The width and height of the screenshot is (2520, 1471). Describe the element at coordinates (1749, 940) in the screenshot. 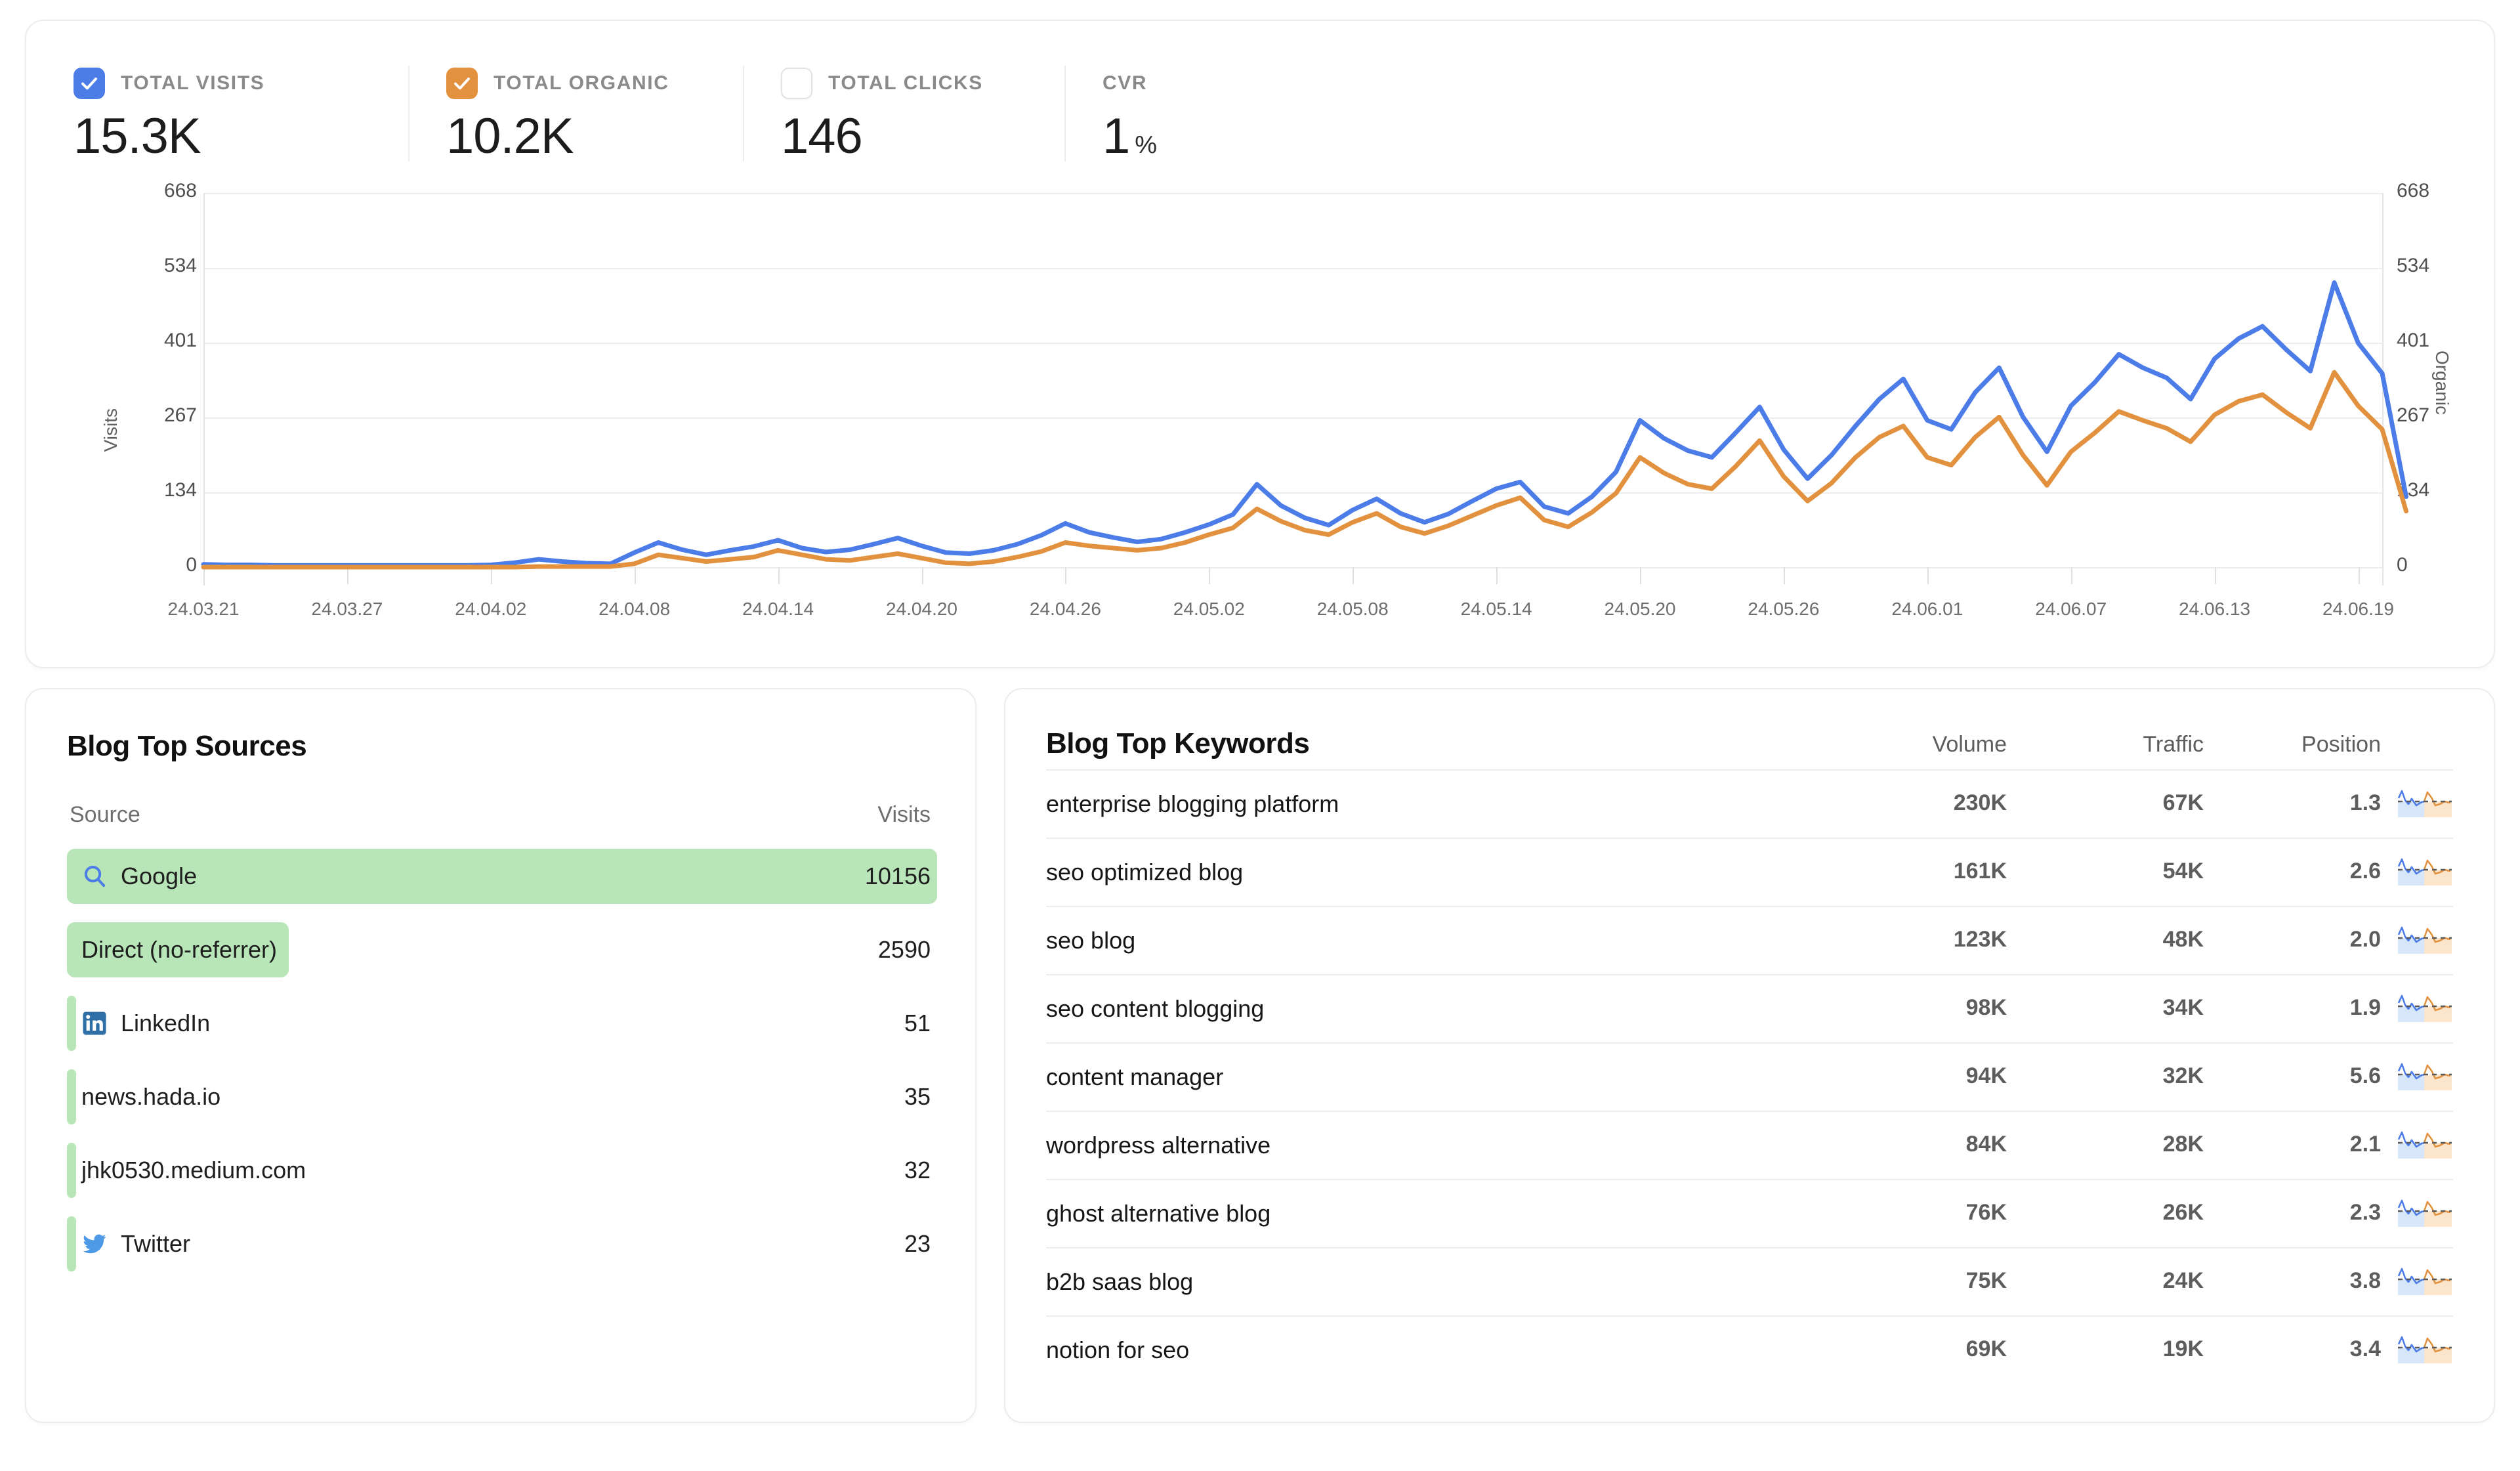

I see `keyword-row: seo blog 123K 48K 2.0` at that location.